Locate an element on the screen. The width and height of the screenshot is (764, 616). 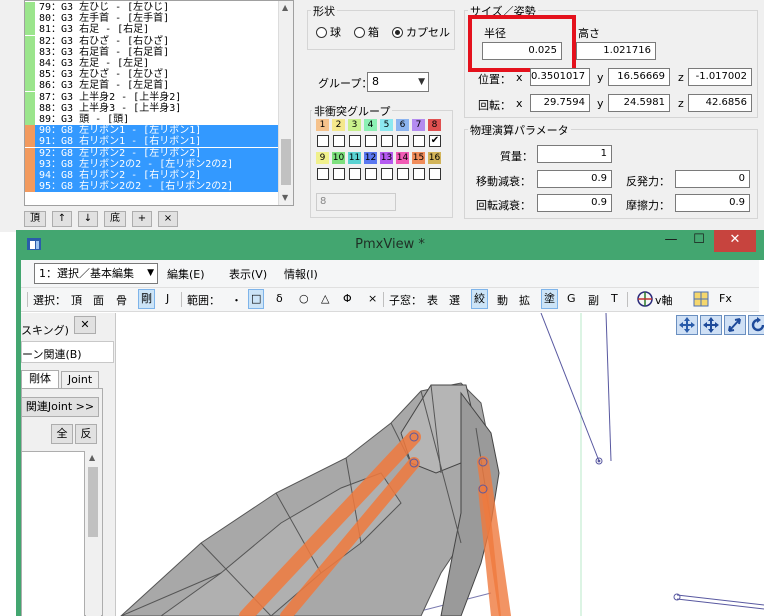
group-select: 8 ▼ is located at coordinates (398, 82).